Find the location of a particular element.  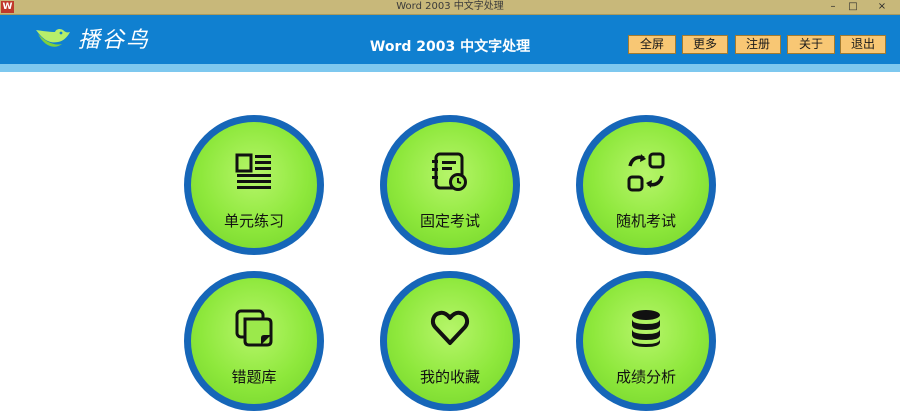

app-title: Word 2003 中文字处理 is located at coordinates (450, 47).